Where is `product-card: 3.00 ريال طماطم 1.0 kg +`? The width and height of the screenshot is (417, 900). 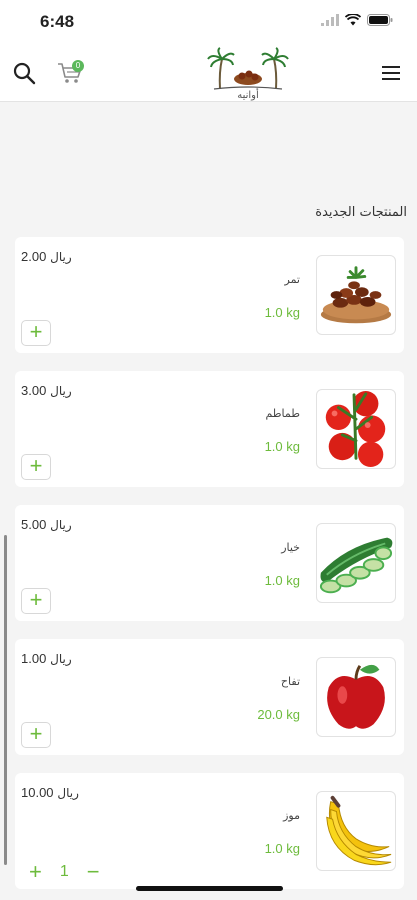
product-card: 3.00 ريال طماطم 1.0 kg + is located at coordinates (209, 429).